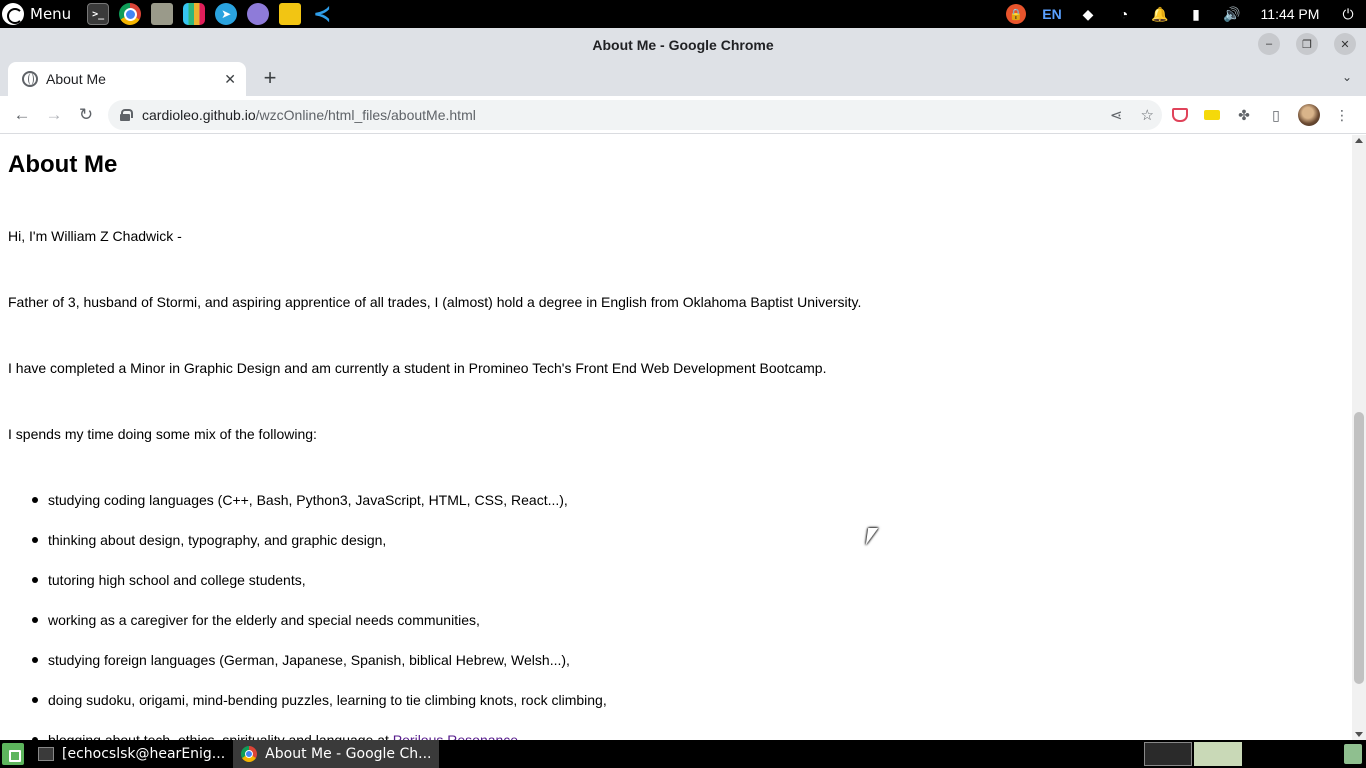 The width and height of the screenshot is (1366, 768). What do you see at coordinates (1347, 77) in the screenshot?
I see `tab-search-chevron-icon: ⌄` at bounding box center [1347, 77].